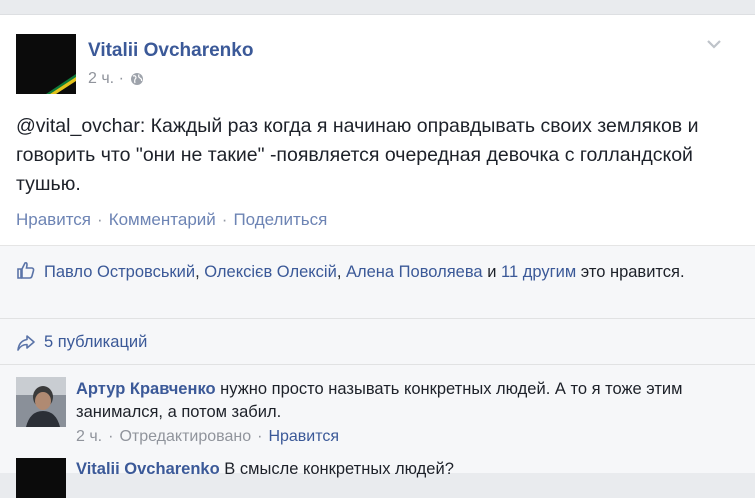  What do you see at coordinates (96, 342) in the screenshot?
I see `shares-count: 5 публикаций` at bounding box center [96, 342].